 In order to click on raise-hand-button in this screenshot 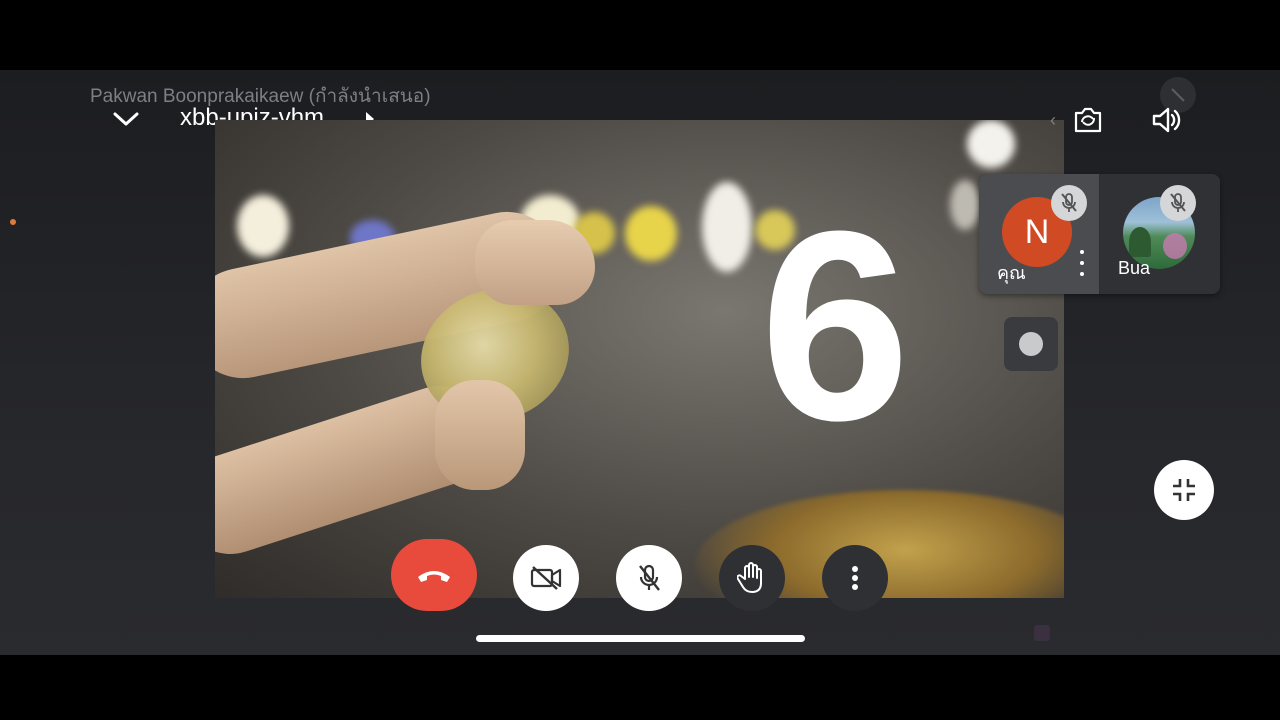, I will do `click(752, 578)`.